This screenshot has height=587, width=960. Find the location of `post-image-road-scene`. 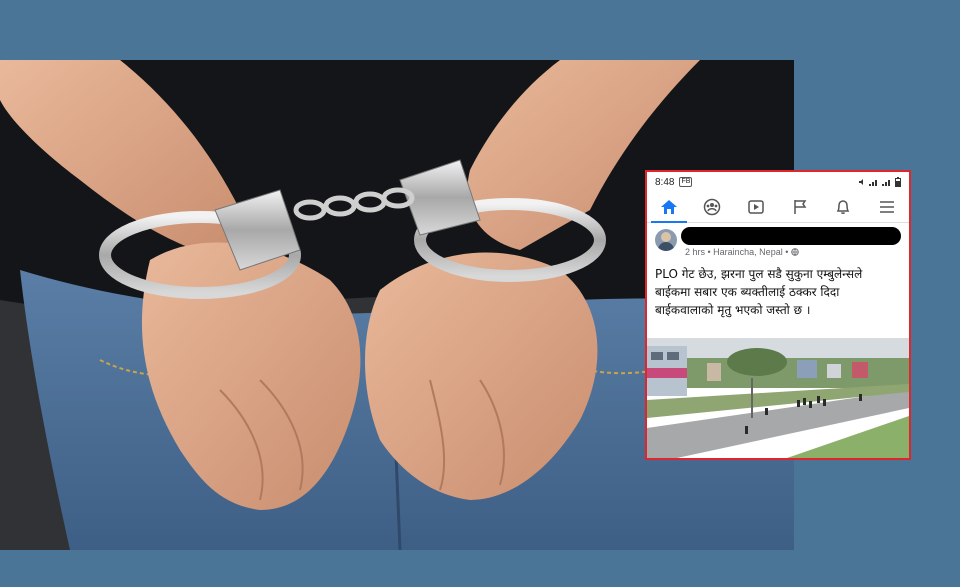

post-image-road-scene is located at coordinates (778, 398).